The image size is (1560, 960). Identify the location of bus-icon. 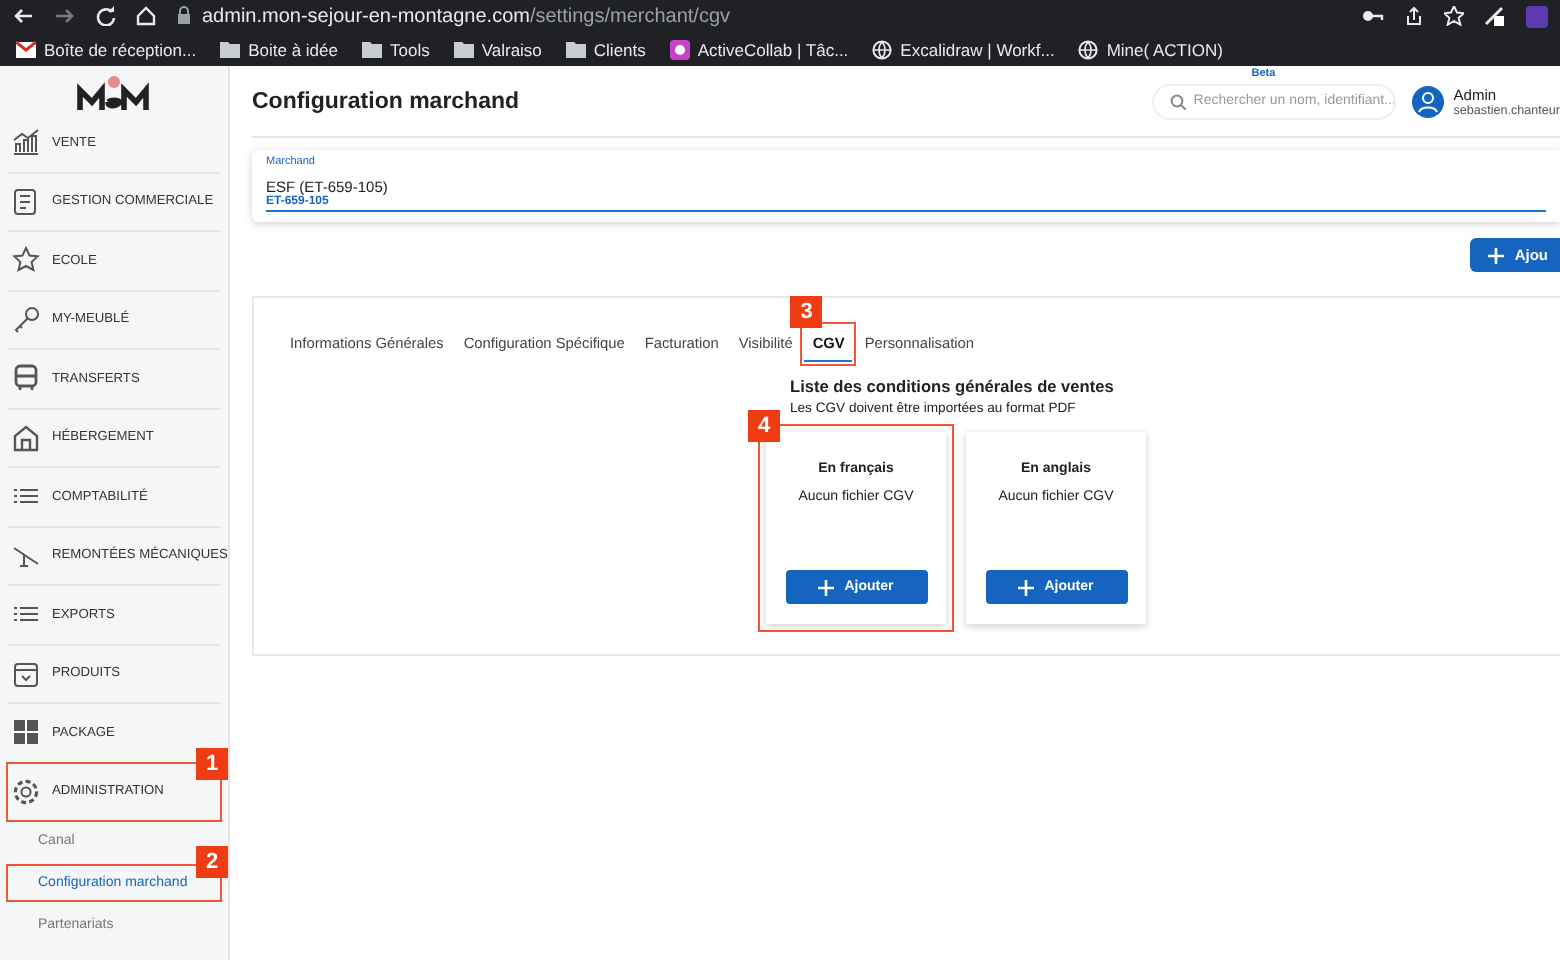
(26, 378).